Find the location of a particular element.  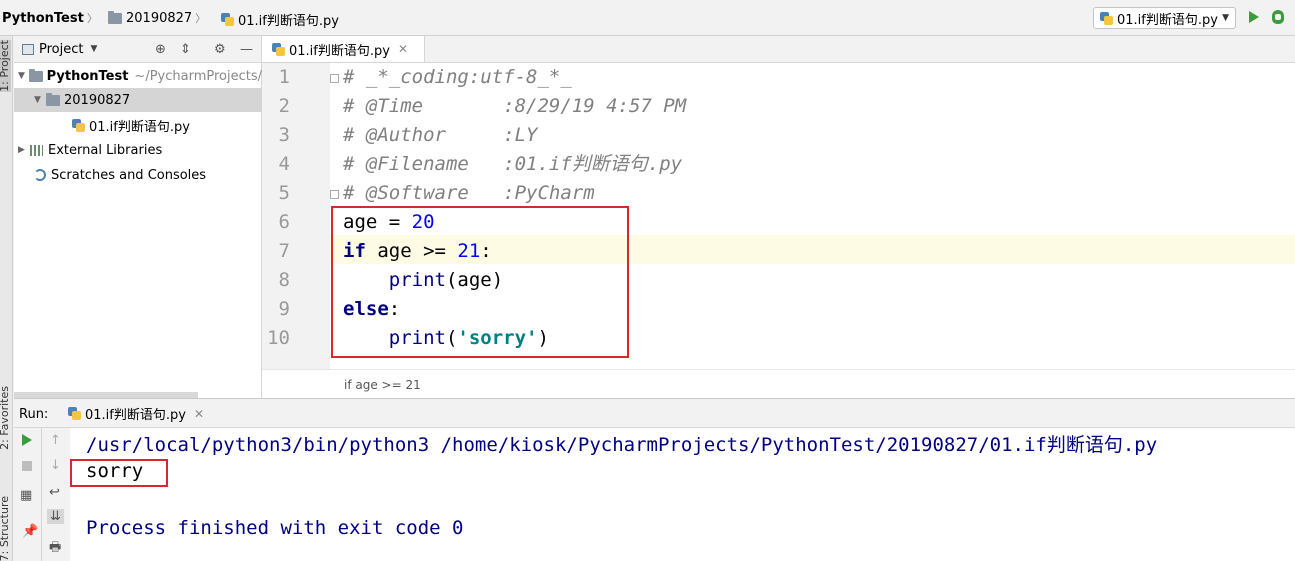

stop-icon is located at coordinates (27, 466).